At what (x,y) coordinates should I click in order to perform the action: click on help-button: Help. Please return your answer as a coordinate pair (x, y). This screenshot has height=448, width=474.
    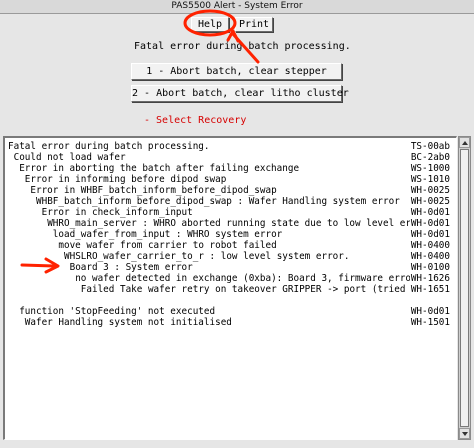
    Looking at the image, I should click on (210, 24).